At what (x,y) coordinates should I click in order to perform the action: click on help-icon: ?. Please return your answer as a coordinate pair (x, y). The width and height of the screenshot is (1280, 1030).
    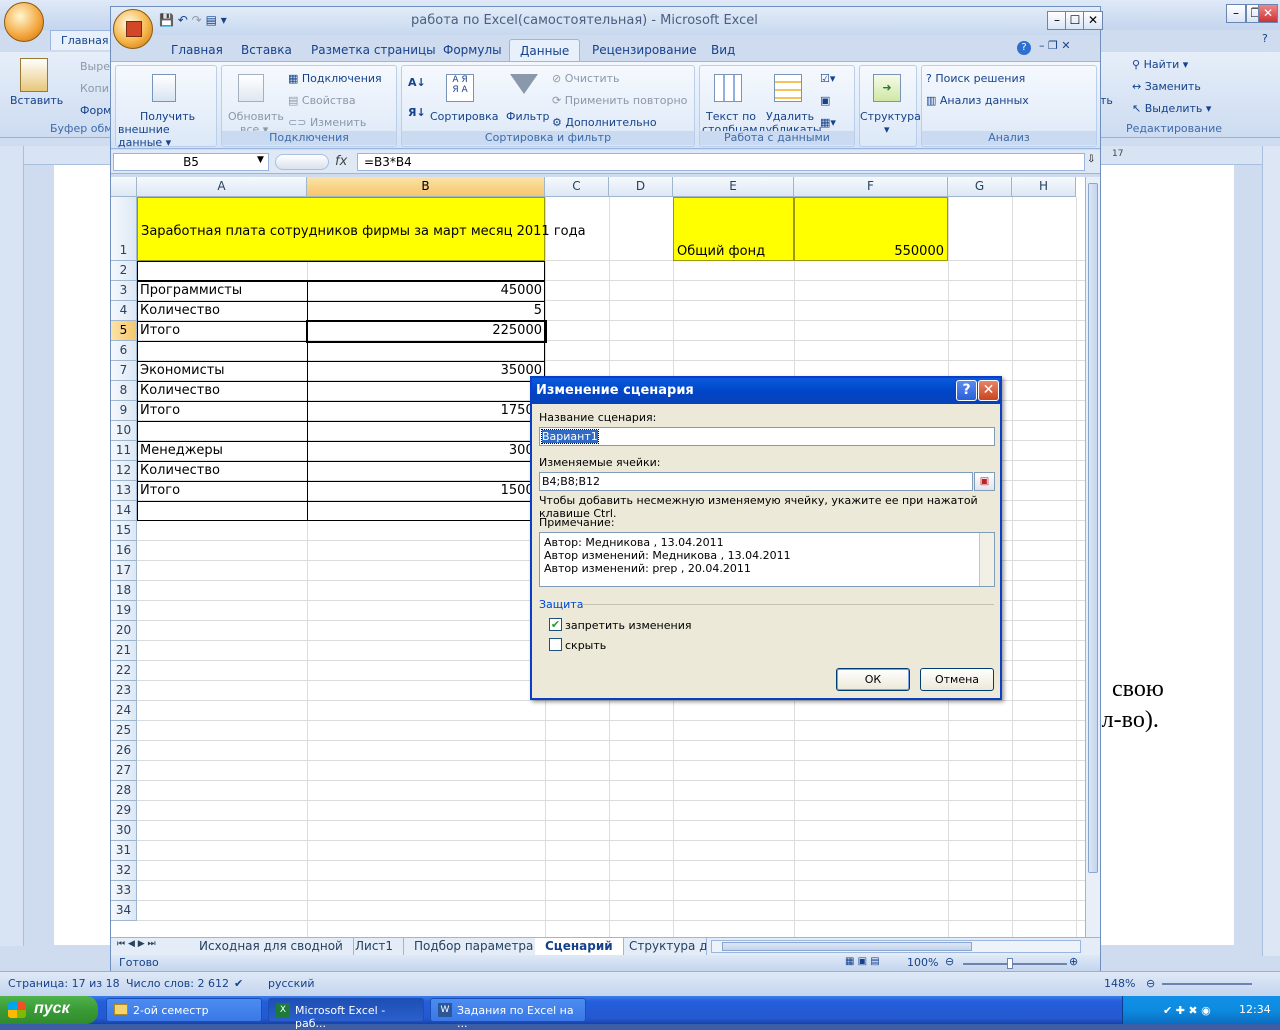
    Looking at the image, I should click on (1024, 48).